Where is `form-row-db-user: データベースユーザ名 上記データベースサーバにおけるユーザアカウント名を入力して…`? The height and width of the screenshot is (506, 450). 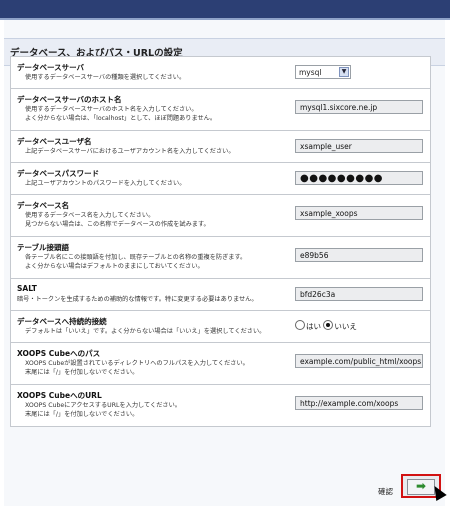 form-row-db-user: データベースユーザ名 上記データベースサーバにおけるユーザアカウント名を入力して… is located at coordinates (220, 146).